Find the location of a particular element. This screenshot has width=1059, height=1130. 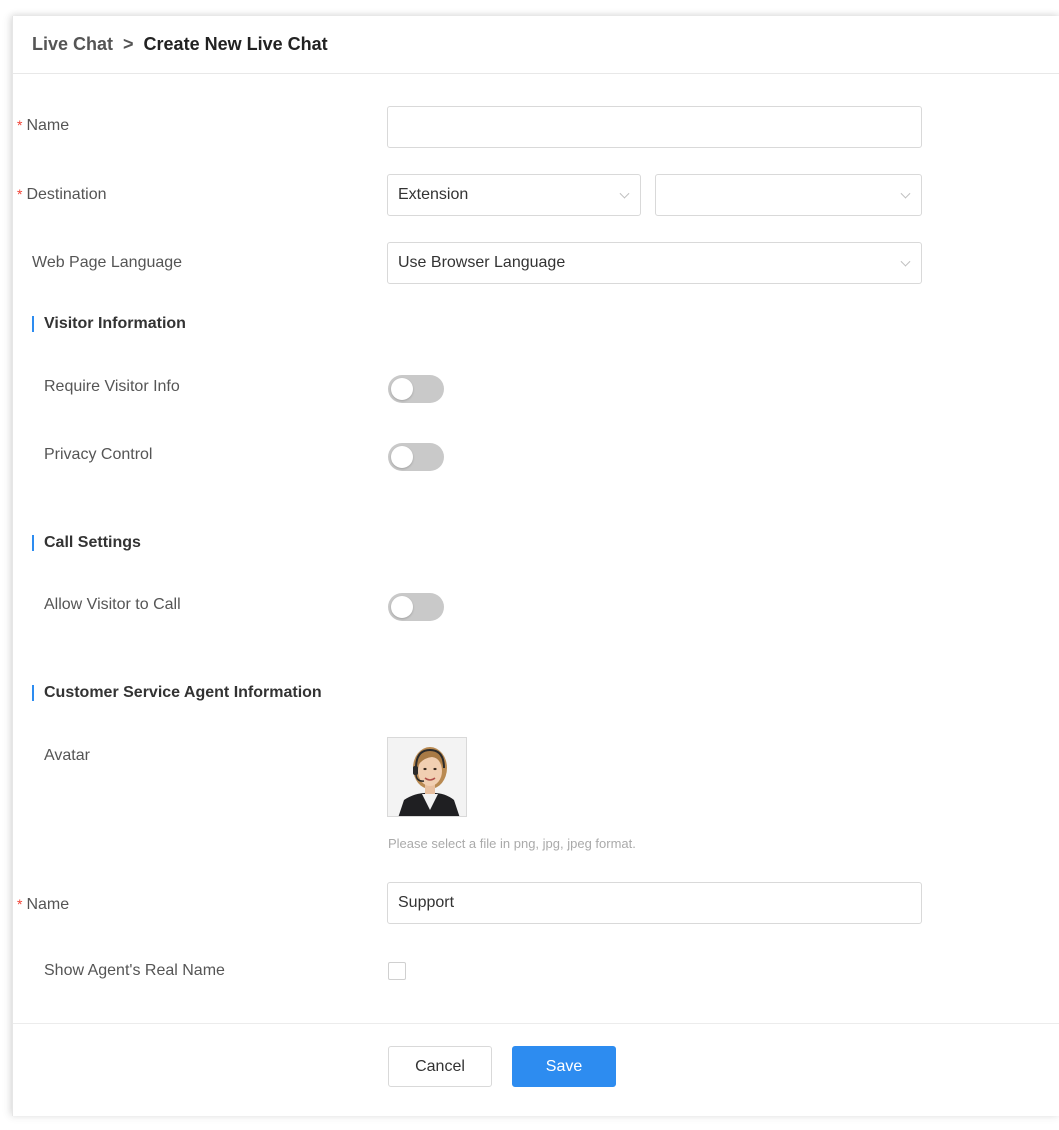

section-title-text: Call Settings is located at coordinates (92, 542).